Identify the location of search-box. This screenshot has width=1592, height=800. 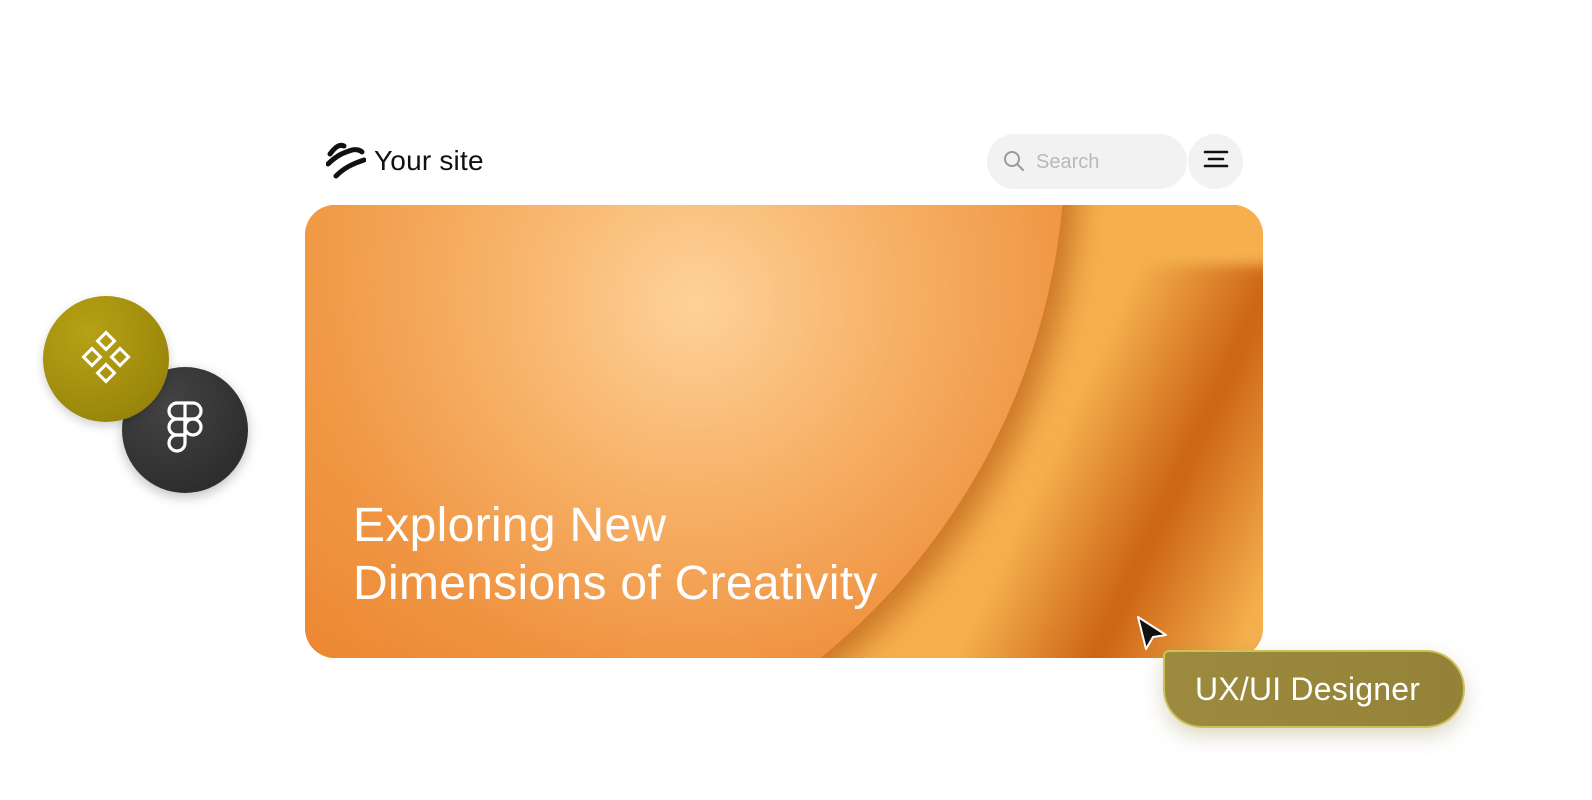
(1087, 161).